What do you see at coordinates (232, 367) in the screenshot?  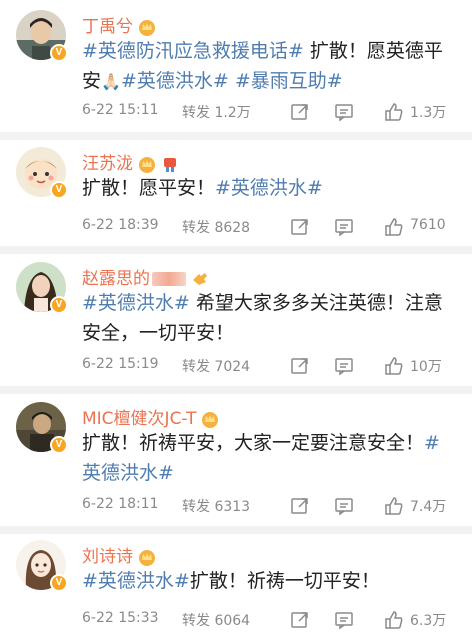 I see `repost-count: 7024` at bounding box center [232, 367].